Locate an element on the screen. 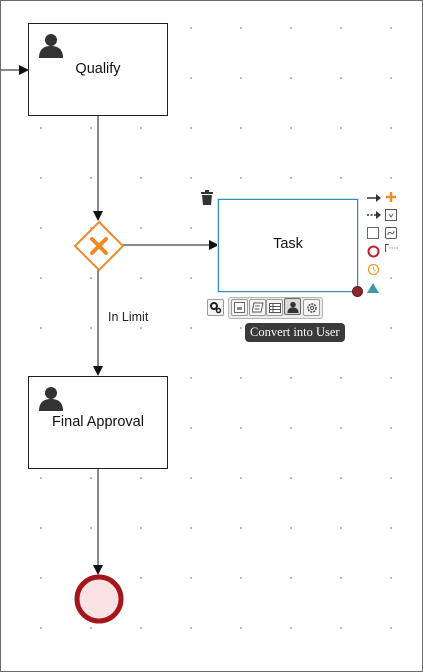 Image resolution: width=423 pixels, height=672 pixels. task-final-approval: Final Approval is located at coordinates (98, 422).